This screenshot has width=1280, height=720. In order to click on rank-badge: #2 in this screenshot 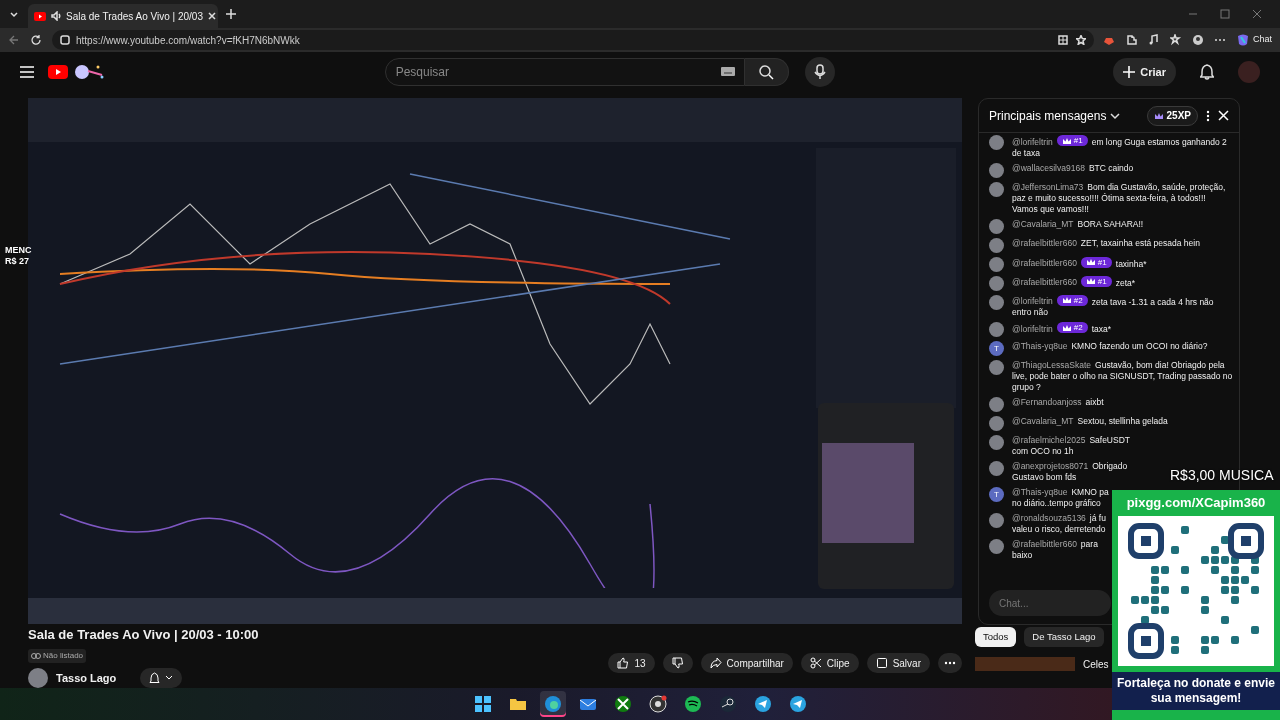, I will do `click(1072, 300)`.